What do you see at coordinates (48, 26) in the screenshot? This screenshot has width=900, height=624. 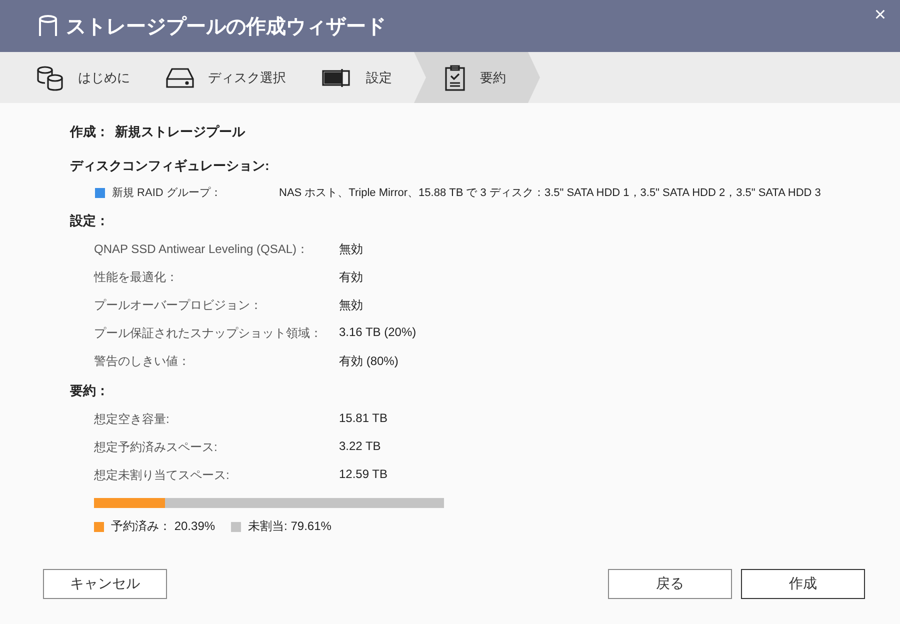 I see `cylinder-icon` at bounding box center [48, 26].